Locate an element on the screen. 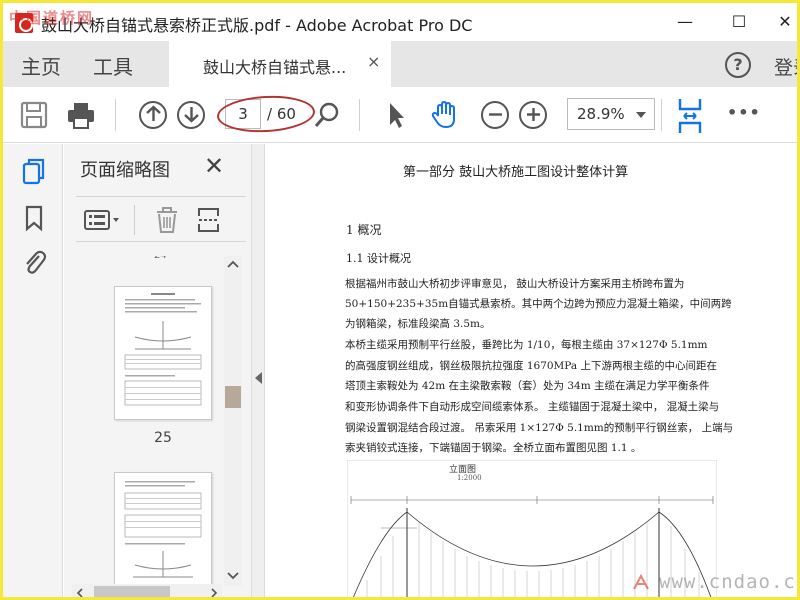 This screenshot has width=800, height=600. scroll-left-icon is located at coordinates (80, 593).